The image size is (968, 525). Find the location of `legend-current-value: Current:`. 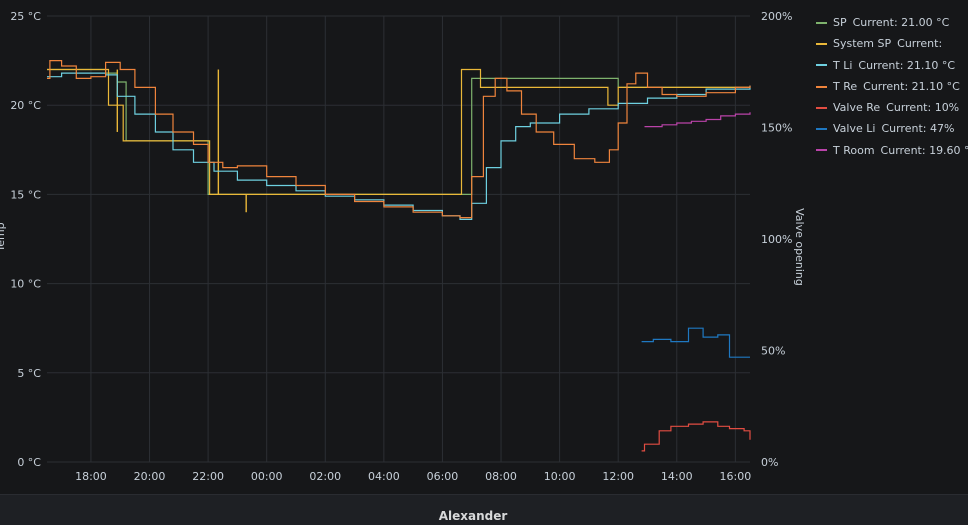

legend-current-value: Current: is located at coordinates (920, 44).